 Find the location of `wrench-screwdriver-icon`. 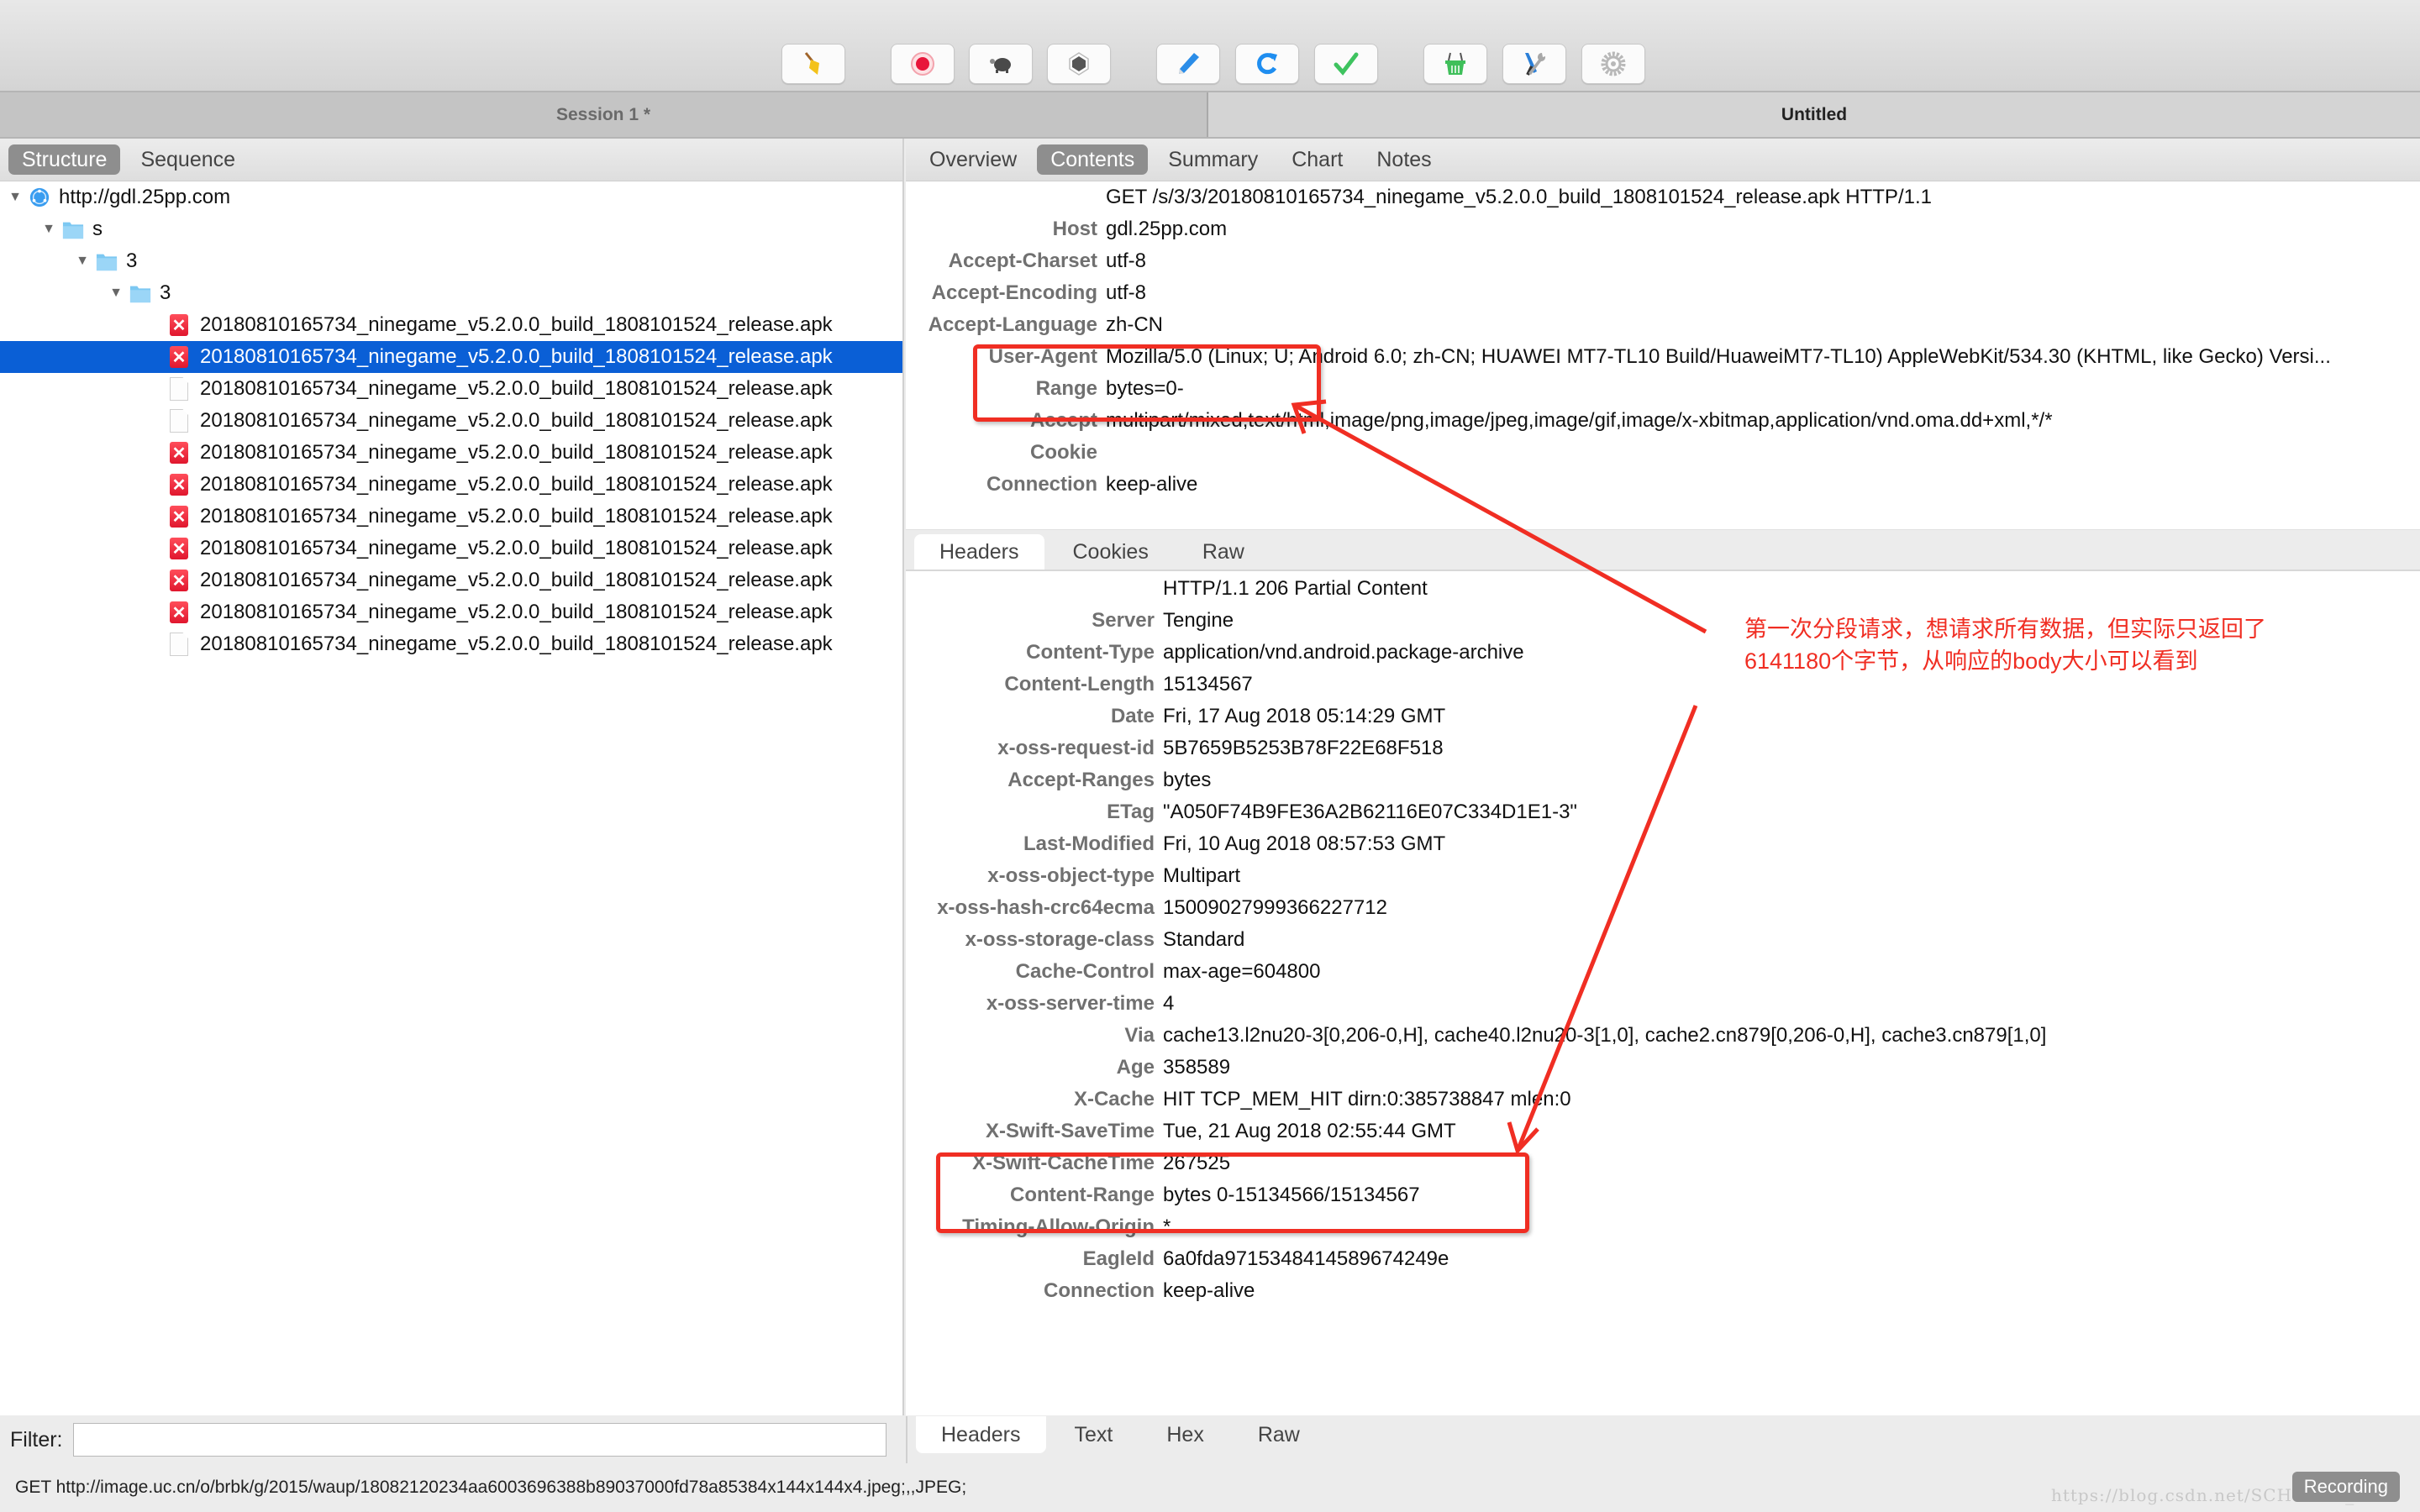

wrench-screwdriver-icon is located at coordinates (1535, 64).